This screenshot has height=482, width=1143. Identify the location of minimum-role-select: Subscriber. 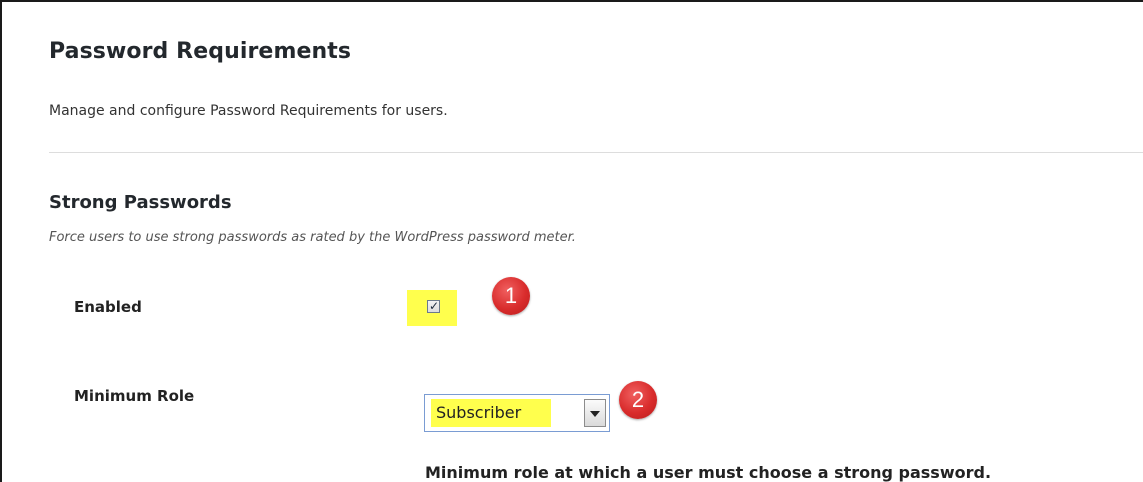
(517, 413).